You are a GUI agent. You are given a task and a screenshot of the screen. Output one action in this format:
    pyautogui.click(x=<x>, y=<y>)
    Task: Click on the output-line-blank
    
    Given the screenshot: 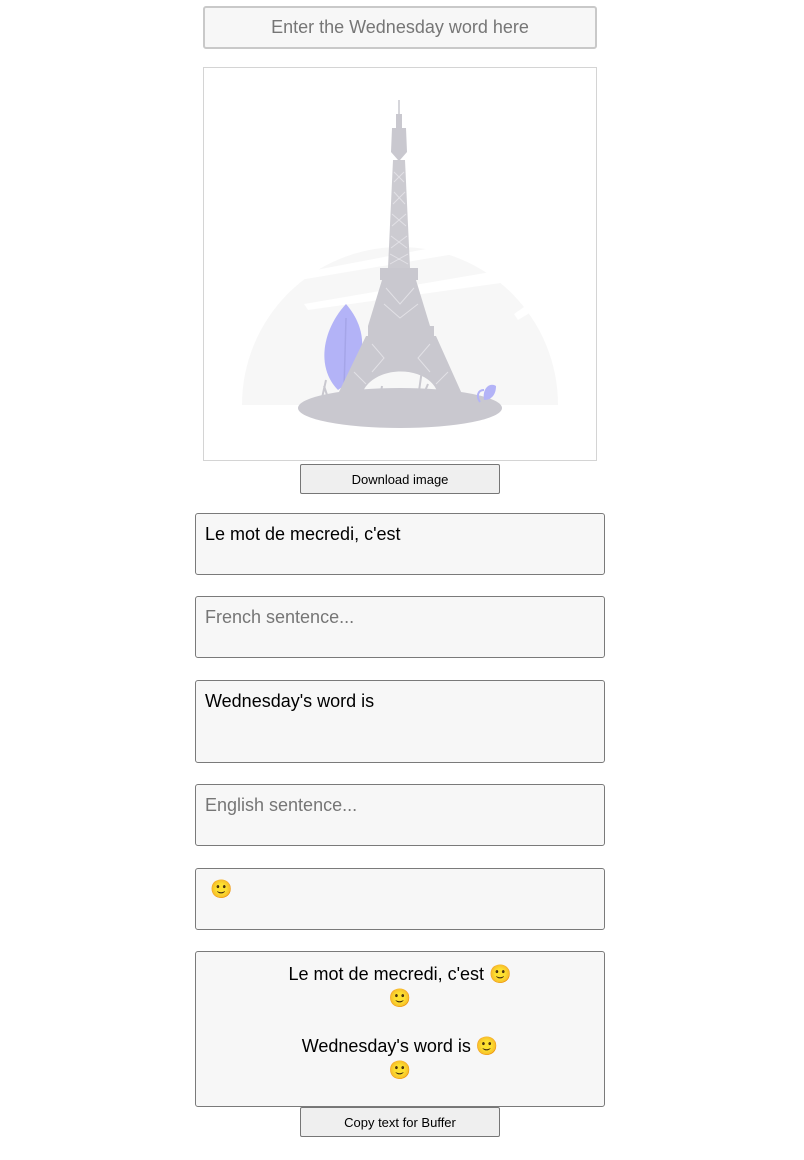 What is the action you would take?
    pyautogui.click(x=400, y=1022)
    